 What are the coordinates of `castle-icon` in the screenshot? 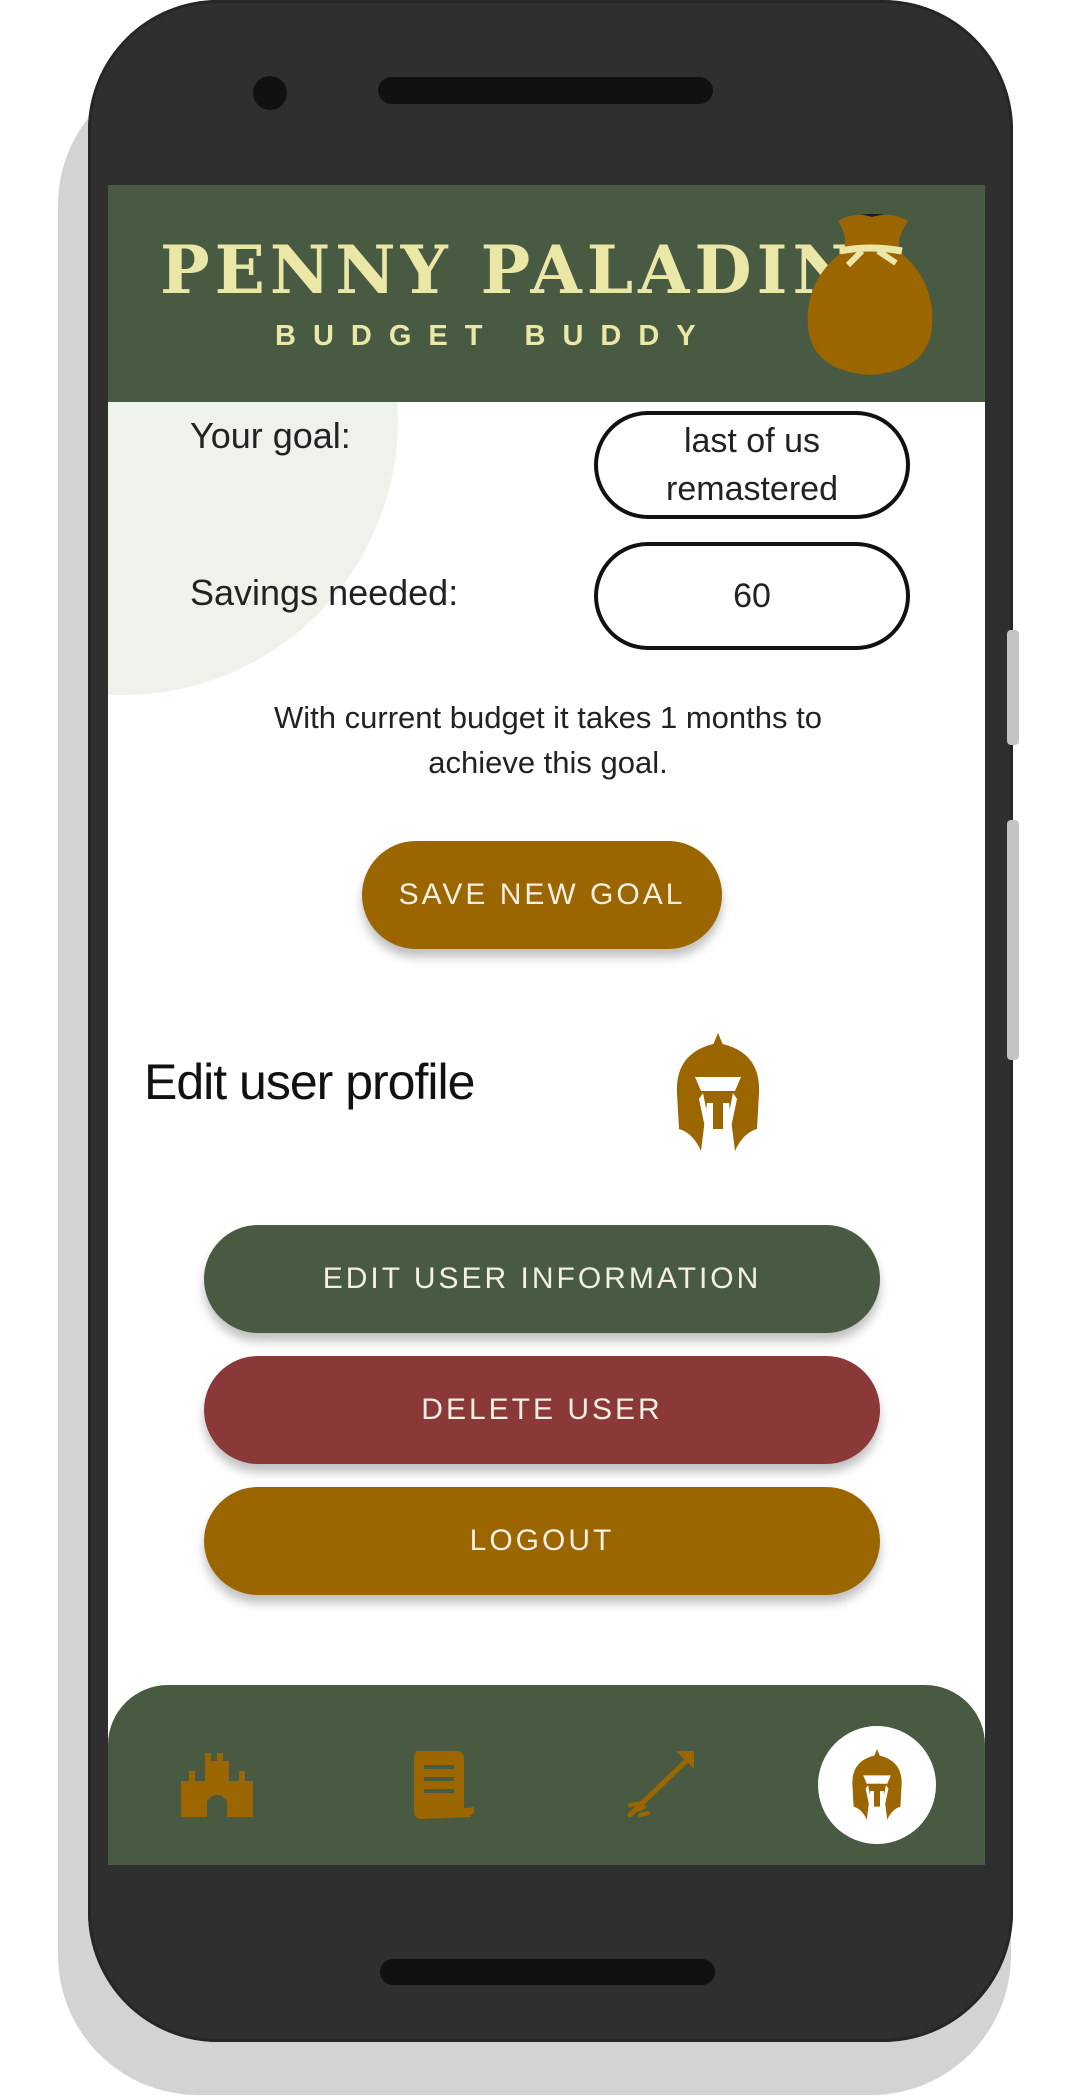 It's located at (217, 1785).